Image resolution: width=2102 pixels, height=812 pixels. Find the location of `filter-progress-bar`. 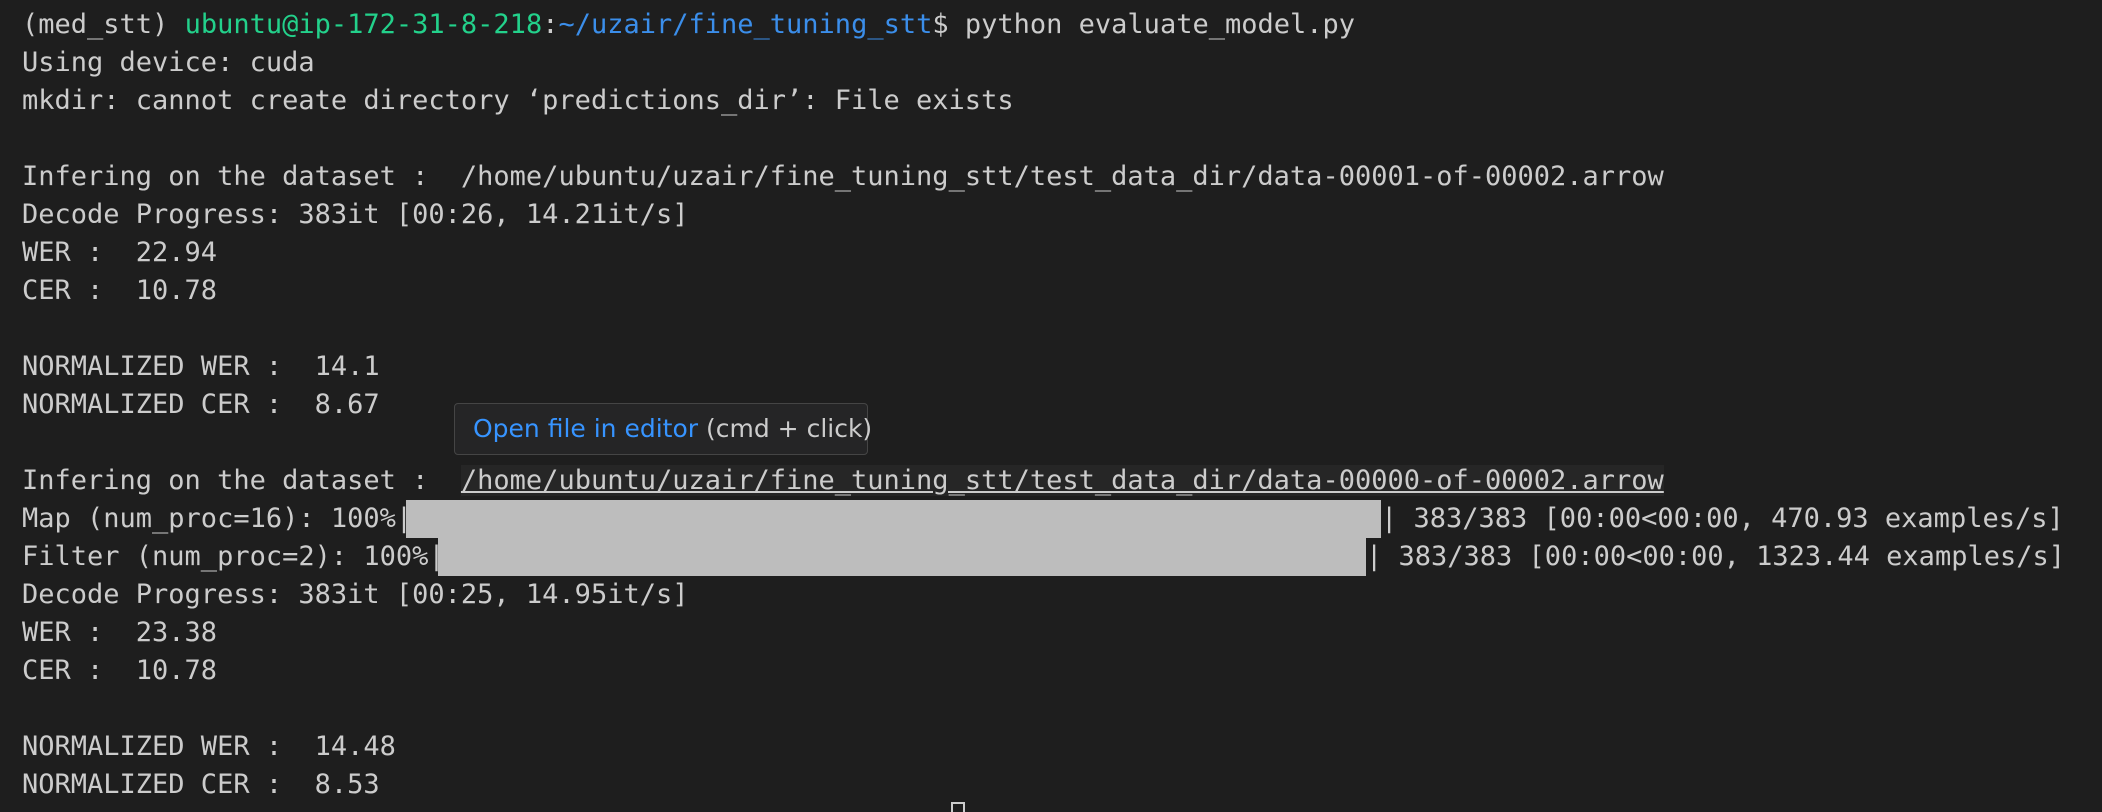

filter-progress-bar is located at coordinates (902, 557).